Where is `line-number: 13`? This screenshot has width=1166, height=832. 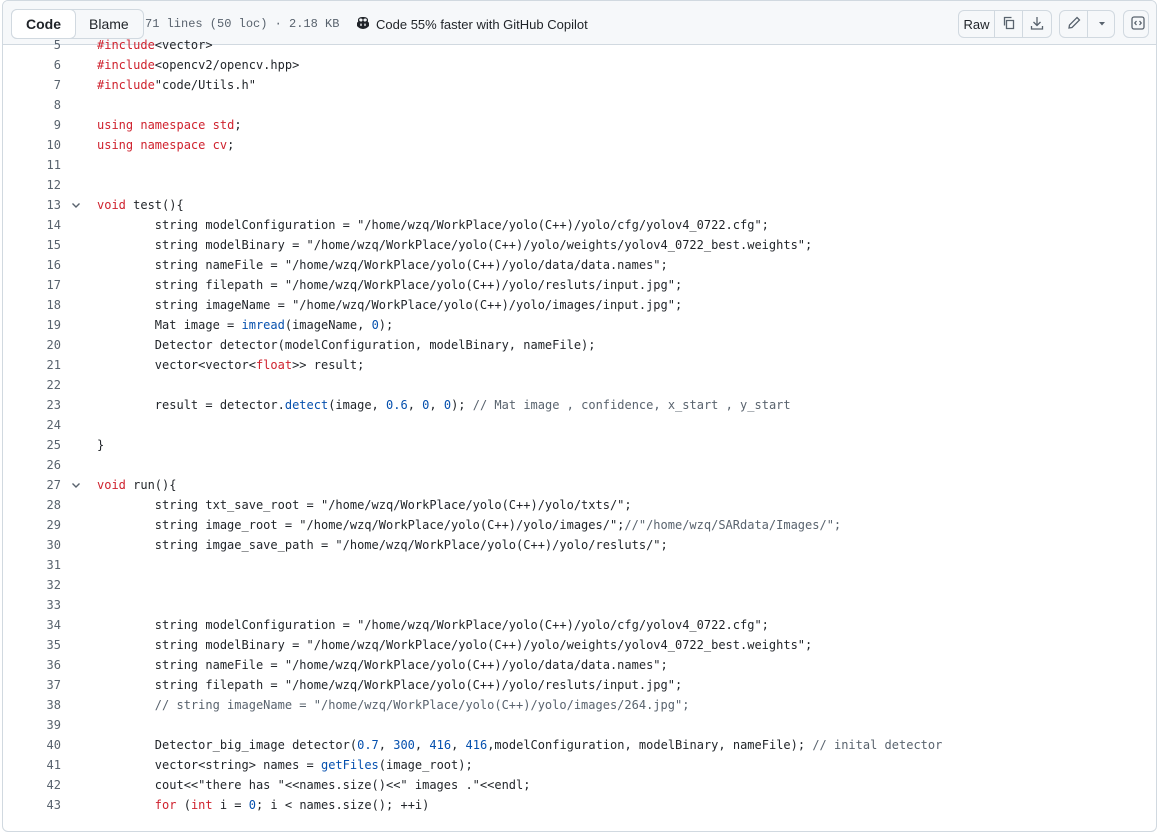 line-number: 13 is located at coordinates (32, 205).